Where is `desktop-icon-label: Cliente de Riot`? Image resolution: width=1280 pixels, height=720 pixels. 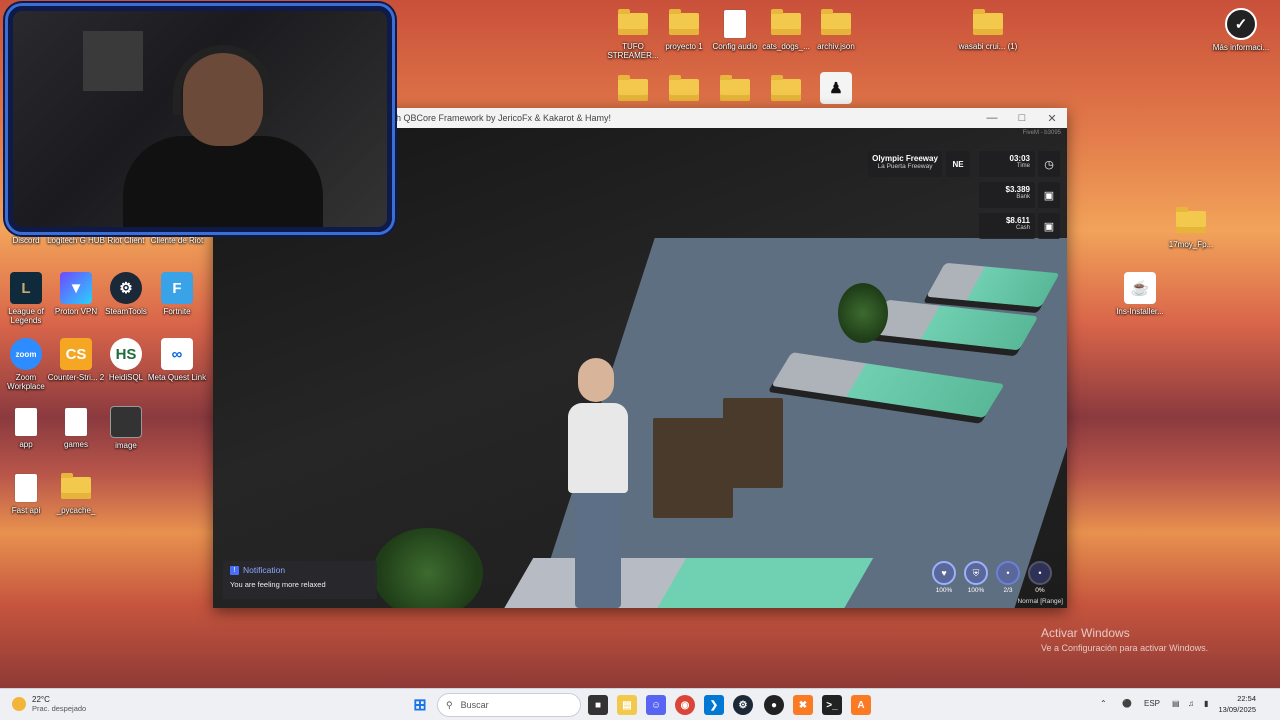 desktop-icon-label: Cliente de Riot is located at coordinates (177, 240).